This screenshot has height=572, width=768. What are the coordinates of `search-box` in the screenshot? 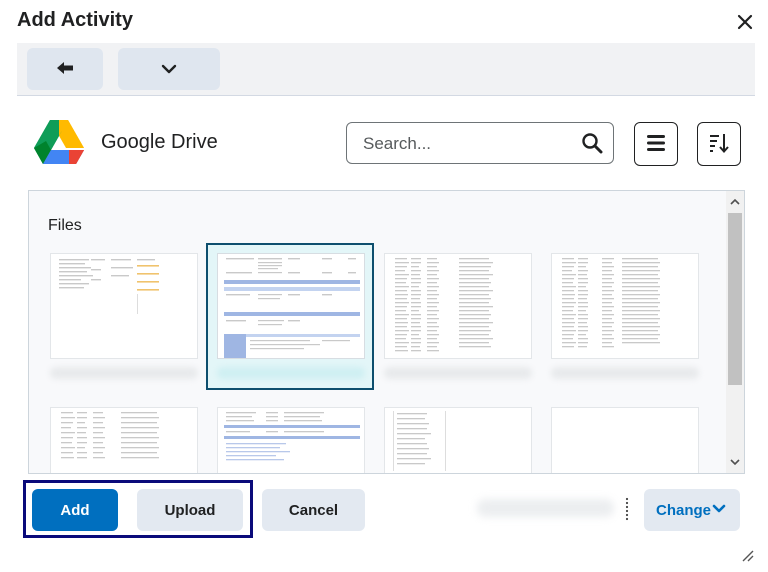 It's located at (480, 143).